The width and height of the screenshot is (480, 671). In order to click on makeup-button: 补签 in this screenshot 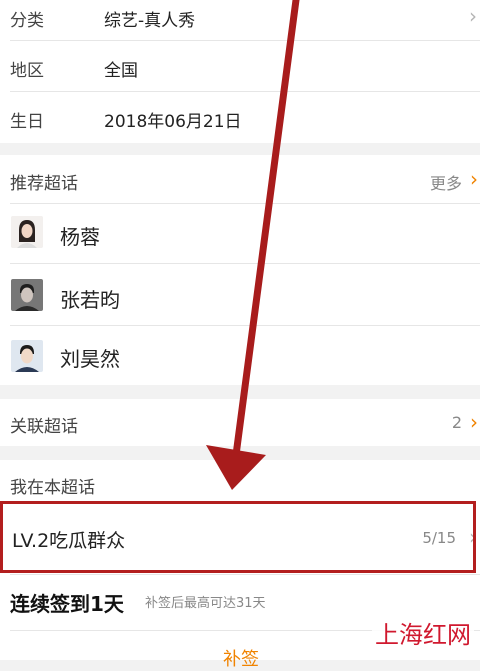, I will do `click(241, 658)`.